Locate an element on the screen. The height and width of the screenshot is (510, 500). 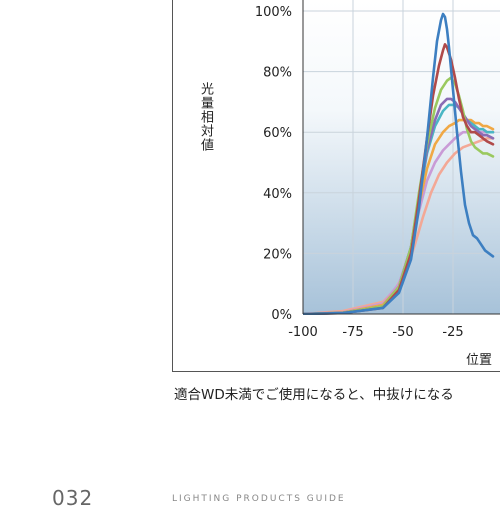
y-tick-label: 100% is located at coordinates (273, 12).